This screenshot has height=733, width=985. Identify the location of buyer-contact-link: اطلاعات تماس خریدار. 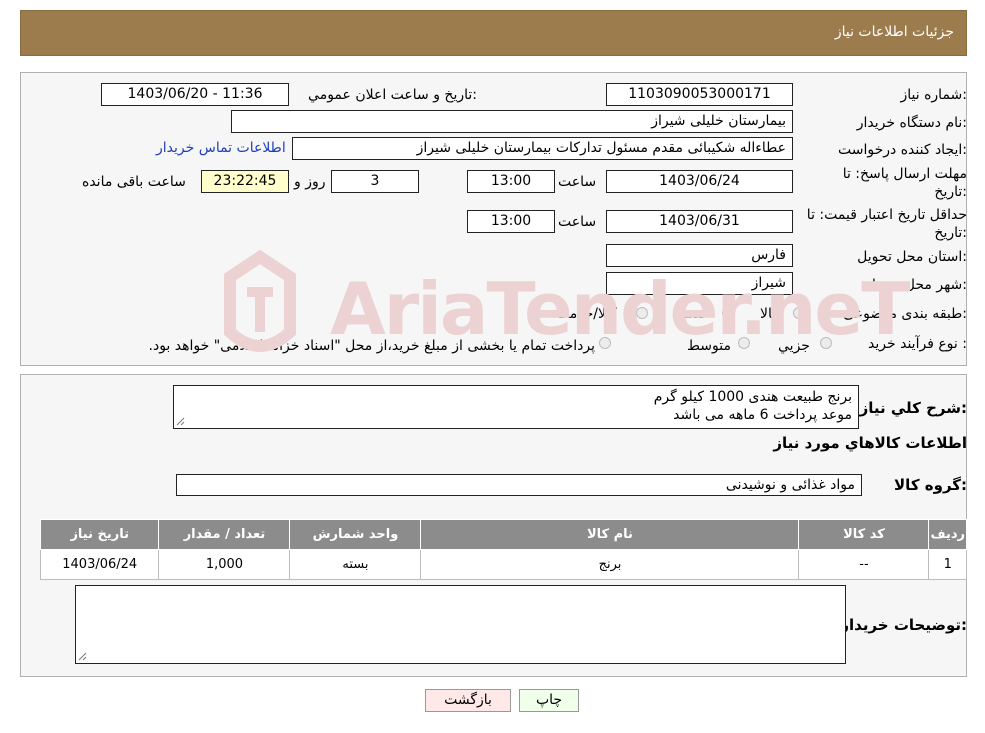
(221, 148).